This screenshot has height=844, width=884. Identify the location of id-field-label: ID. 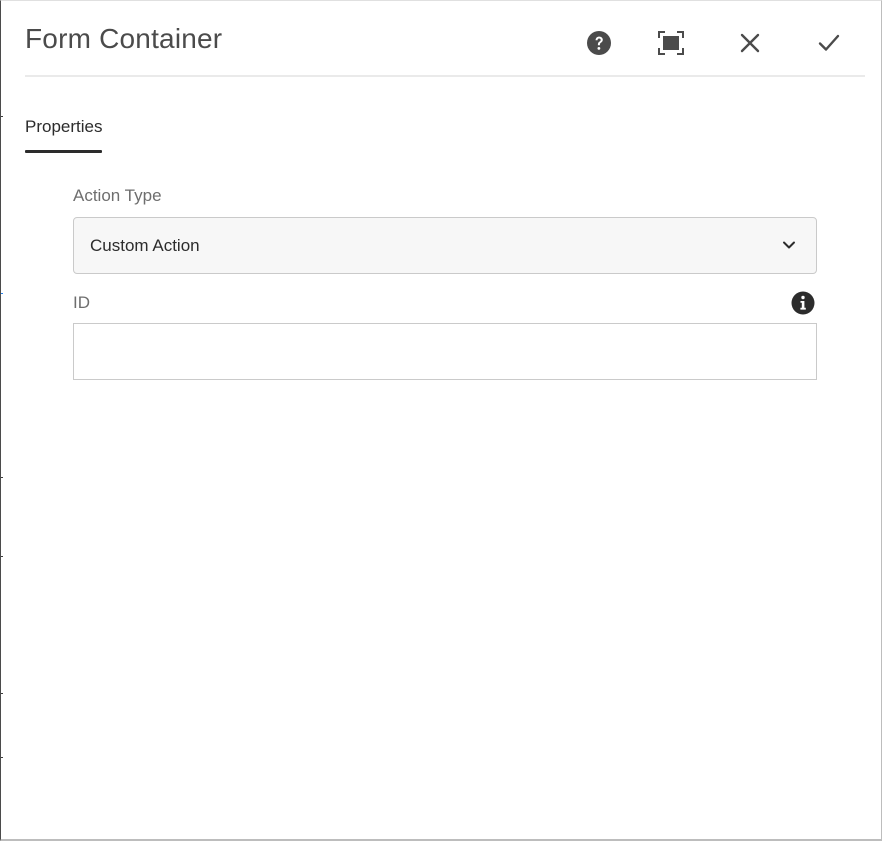
(81, 302).